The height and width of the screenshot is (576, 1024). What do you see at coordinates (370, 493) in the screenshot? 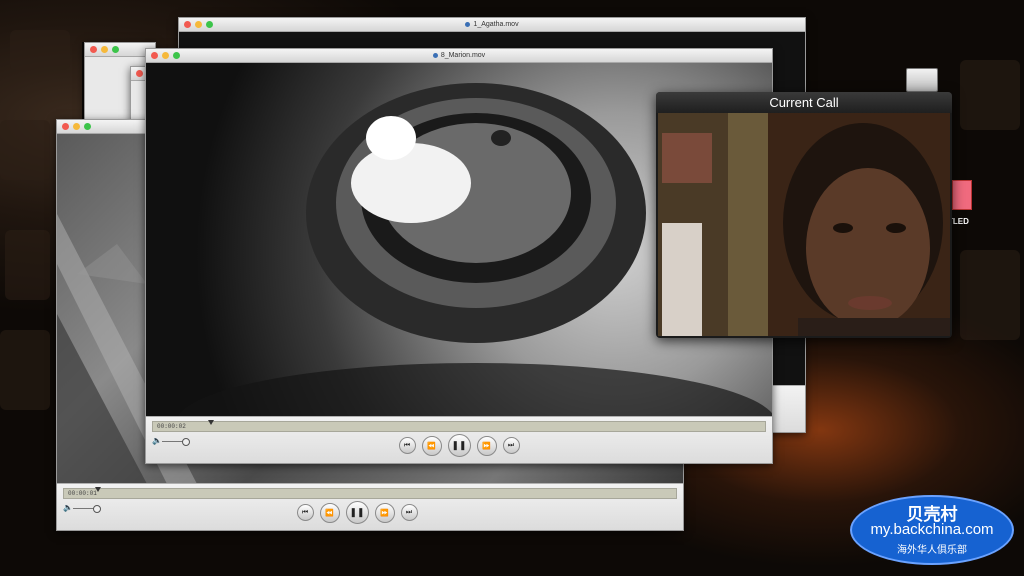
I see `scrub-bar: 00:00:01` at bounding box center [370, 493].